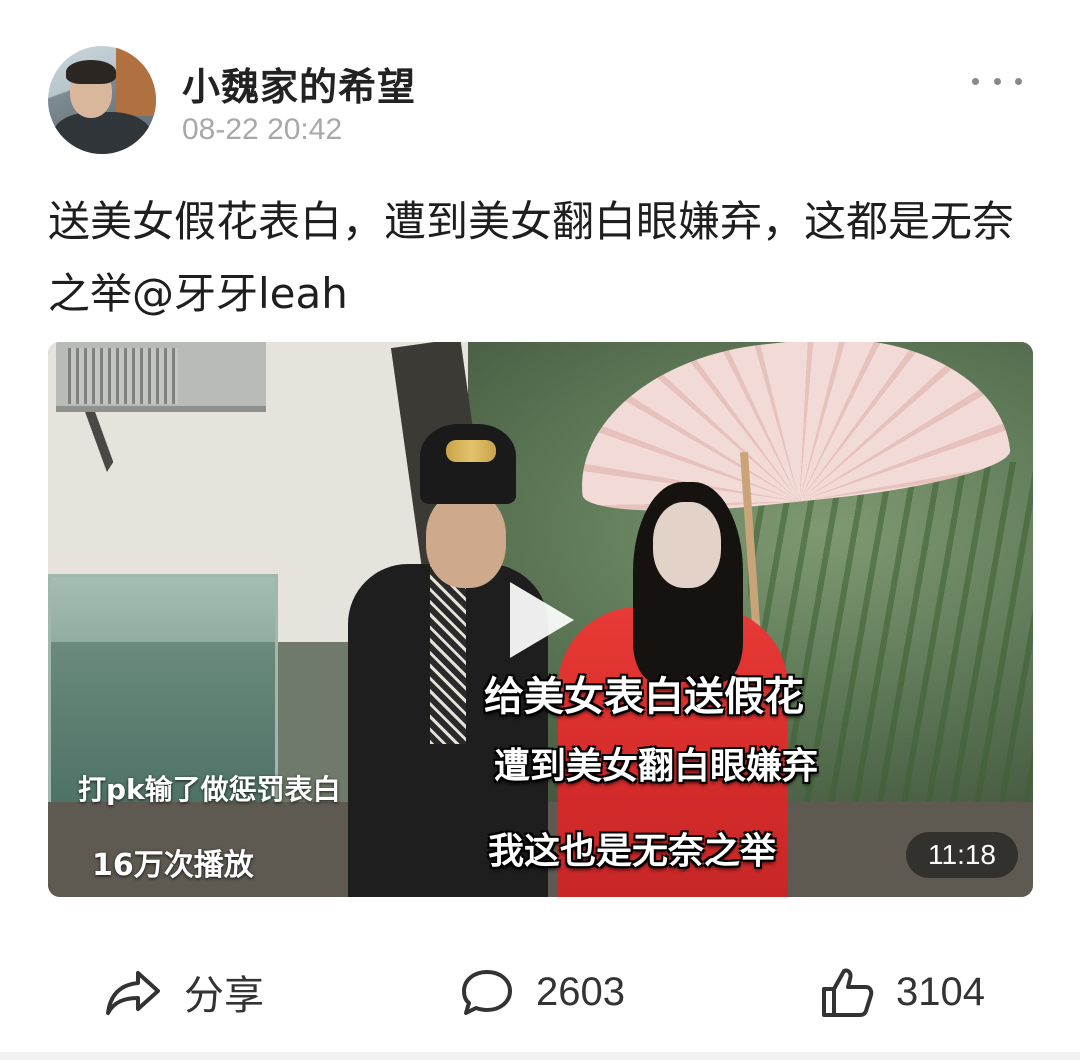 This screenshot has height=1060, width=1080. What do you see at coordinates (847, 992) in the screenshot?
I see `thumbs-up-icon` at bounding box center [847, 992].